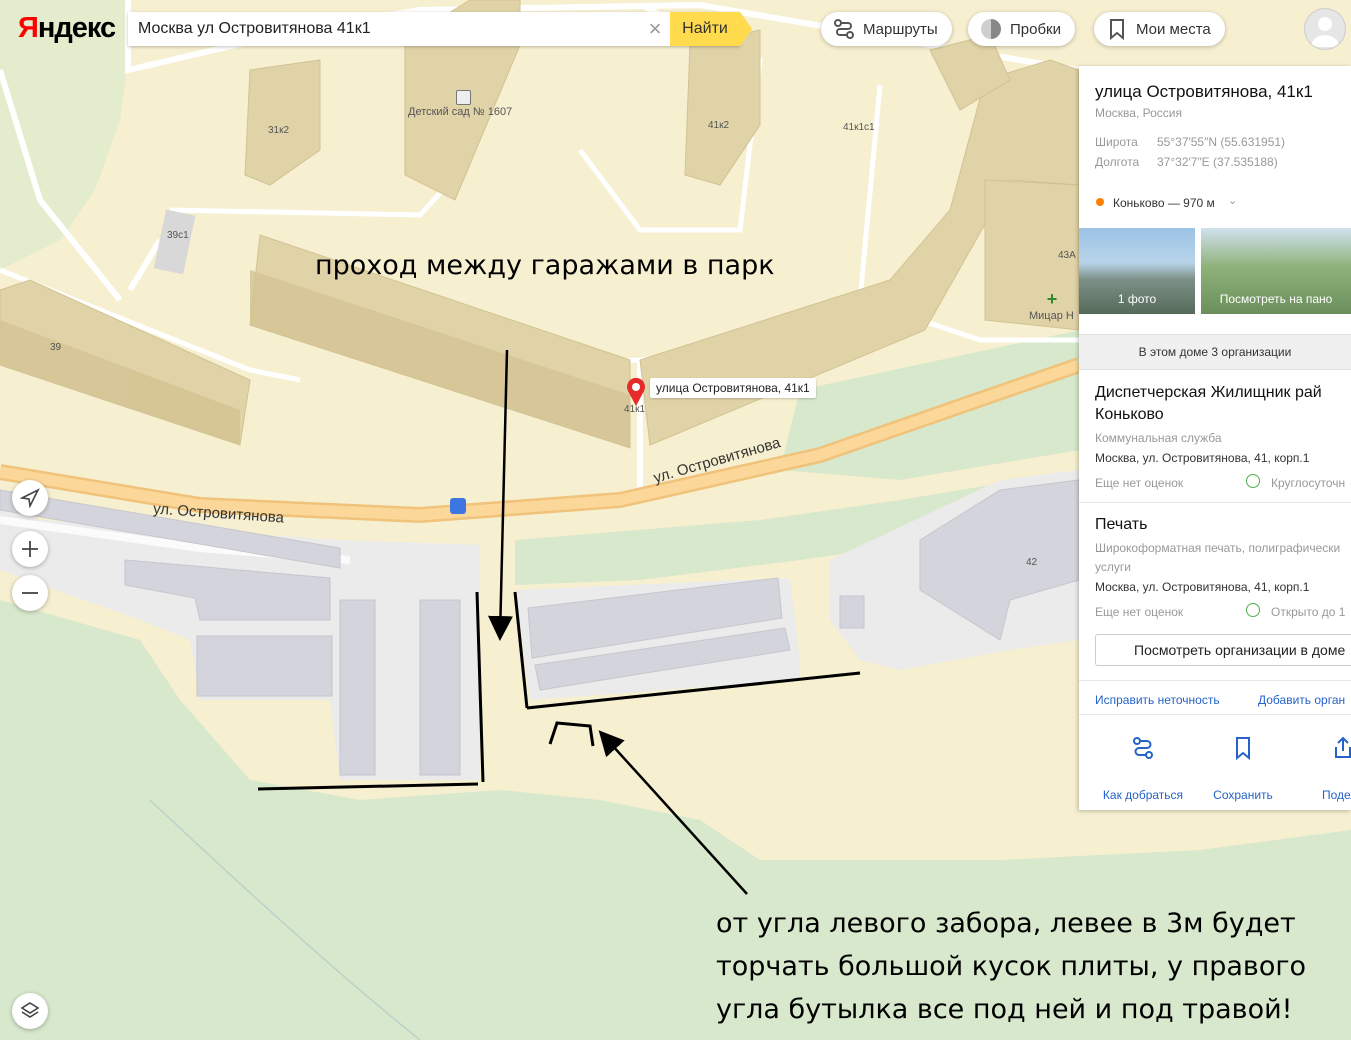  I want to click on annotation-bottom-line3: угла бутылка все под ней и под травой!, so click(1004, 1009).